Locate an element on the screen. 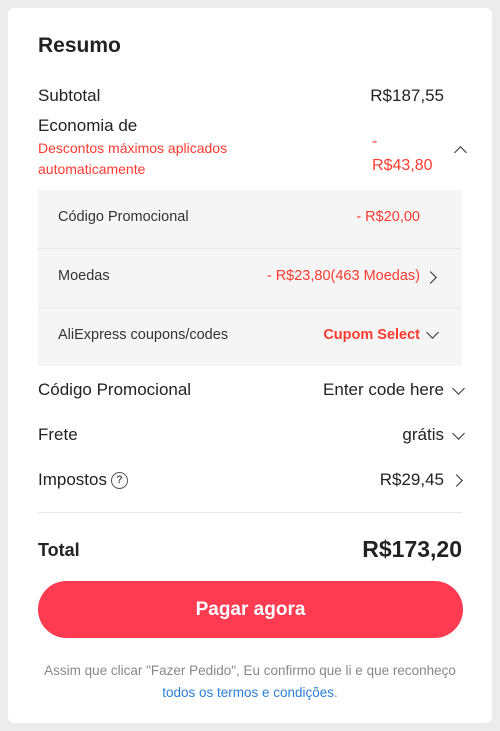 The image size is (500, 731). shipping-label: Frete is located at coordinates (58, 434).